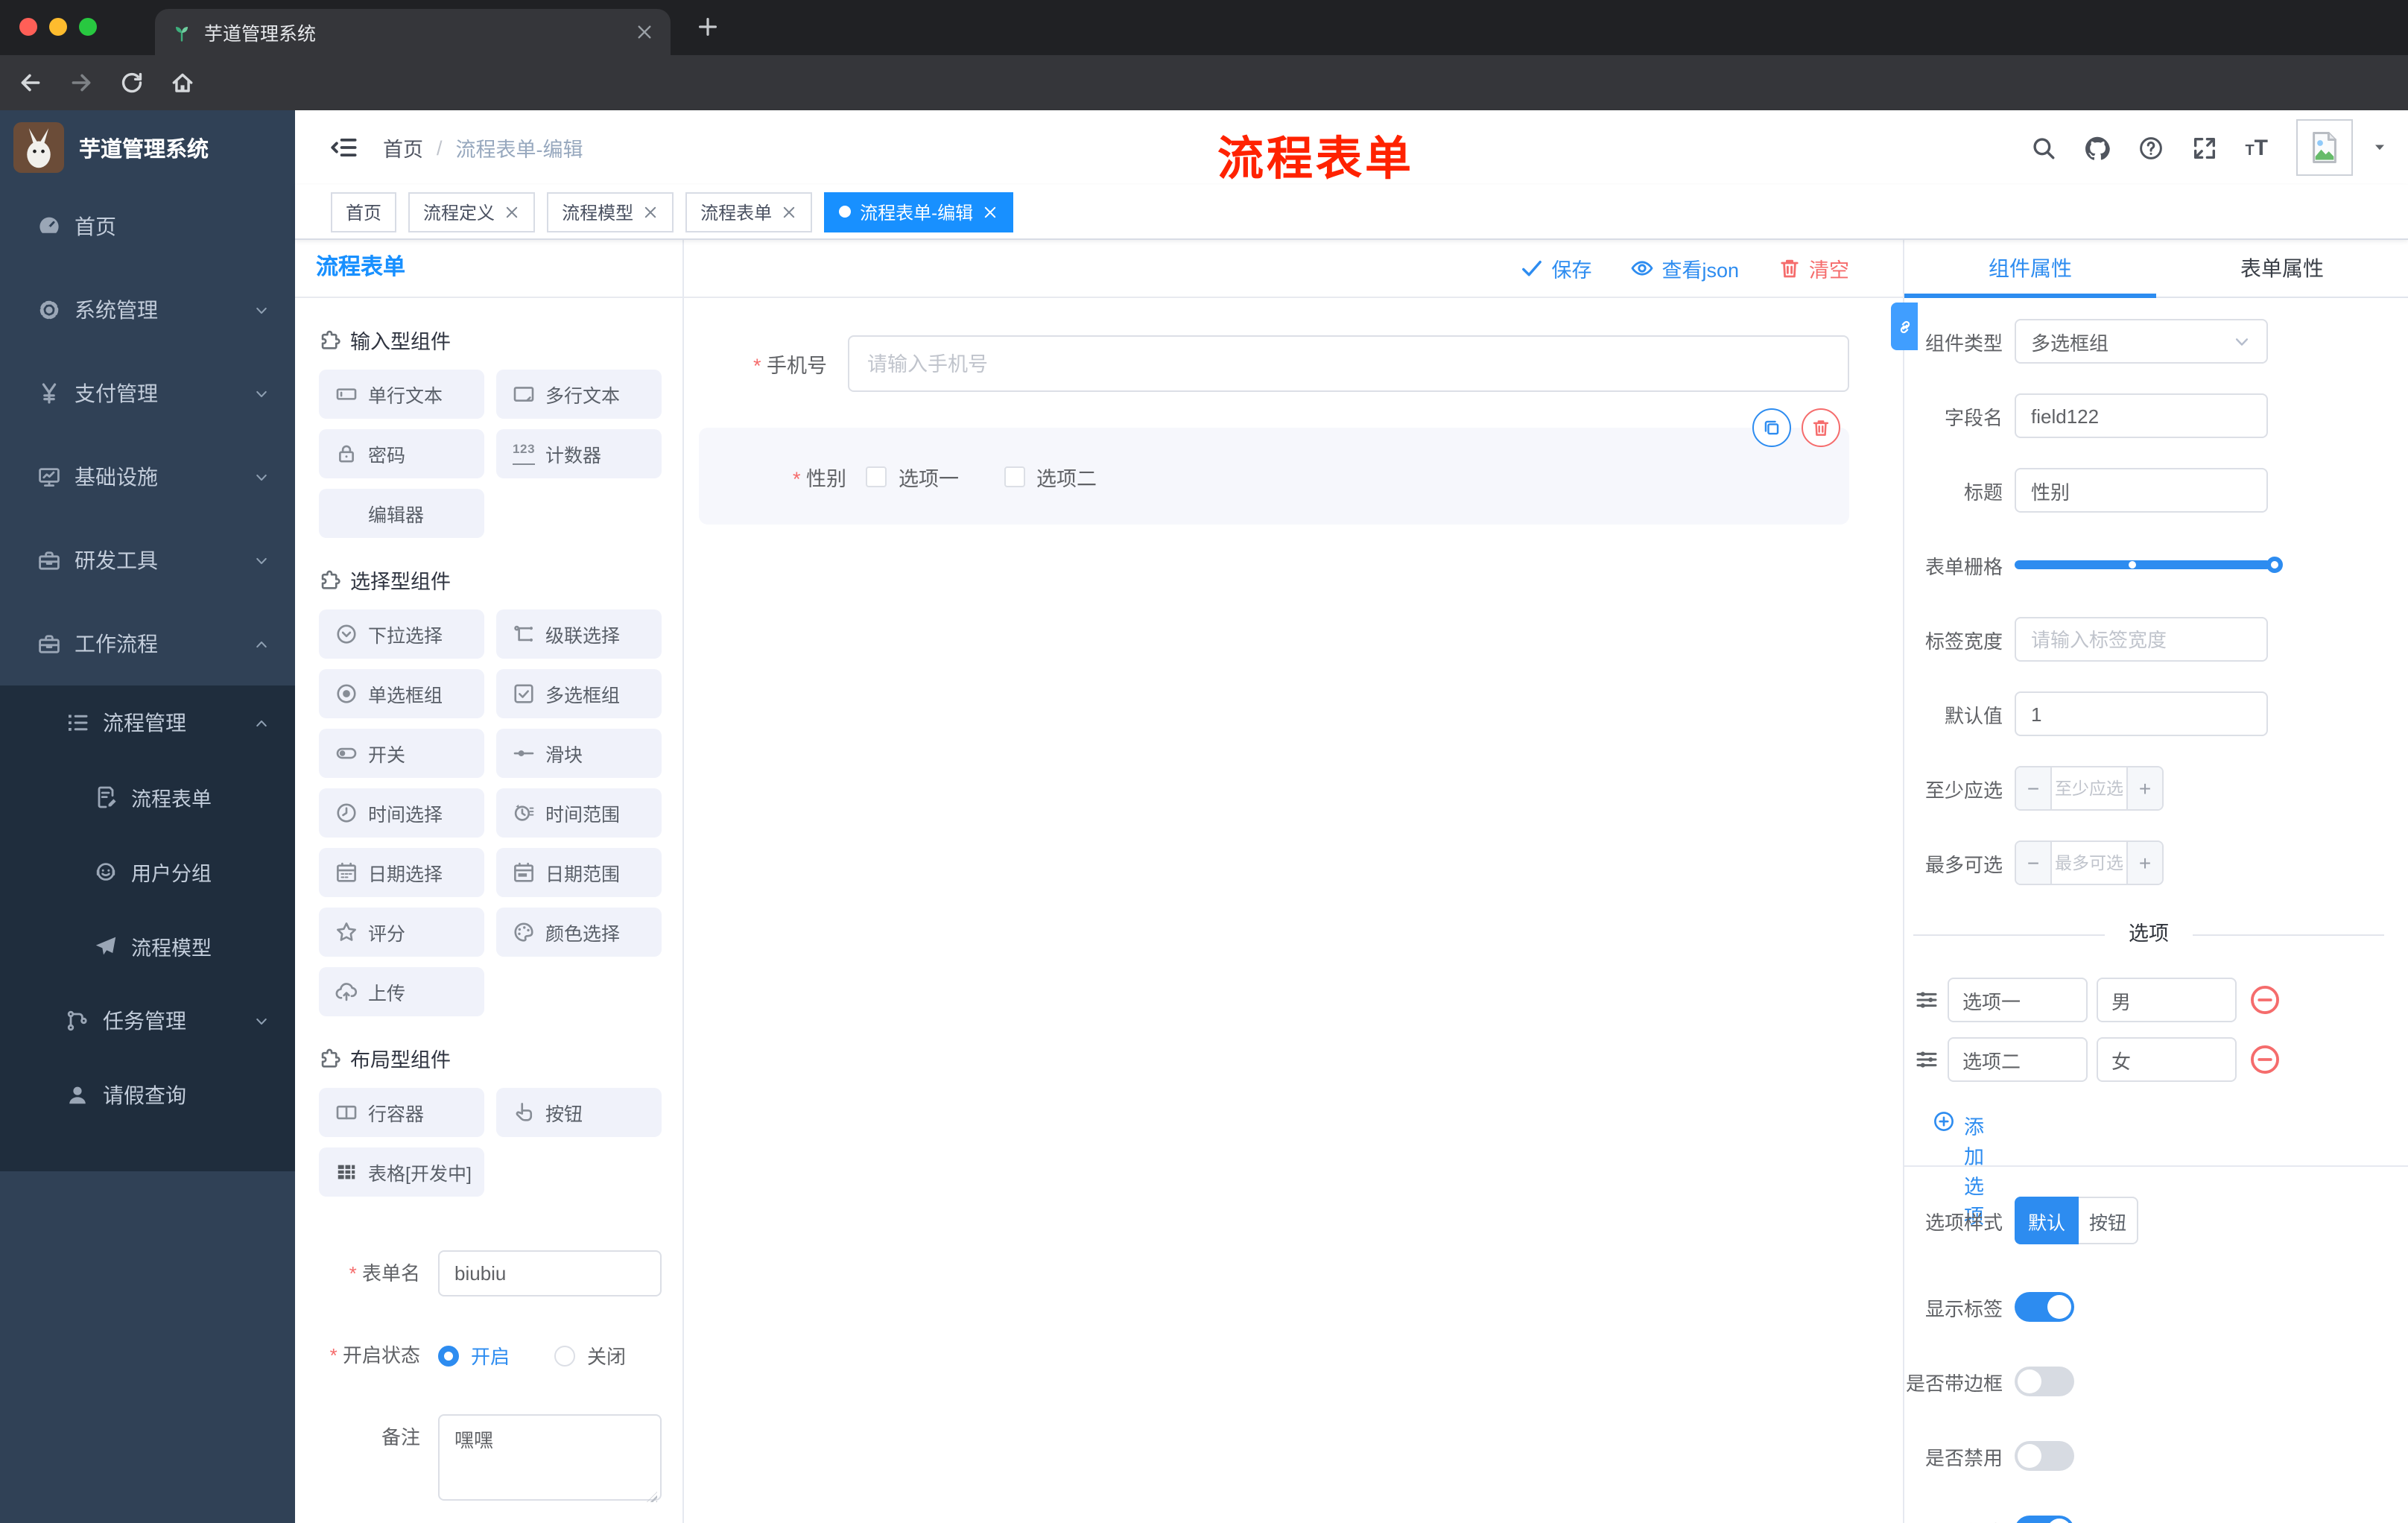 This screenshot has width=2408, height=1523. What do you see at coordinates (1821, 427) in the screenshot?
I see `delete-widget-button` at bounding box center [1821, 427].